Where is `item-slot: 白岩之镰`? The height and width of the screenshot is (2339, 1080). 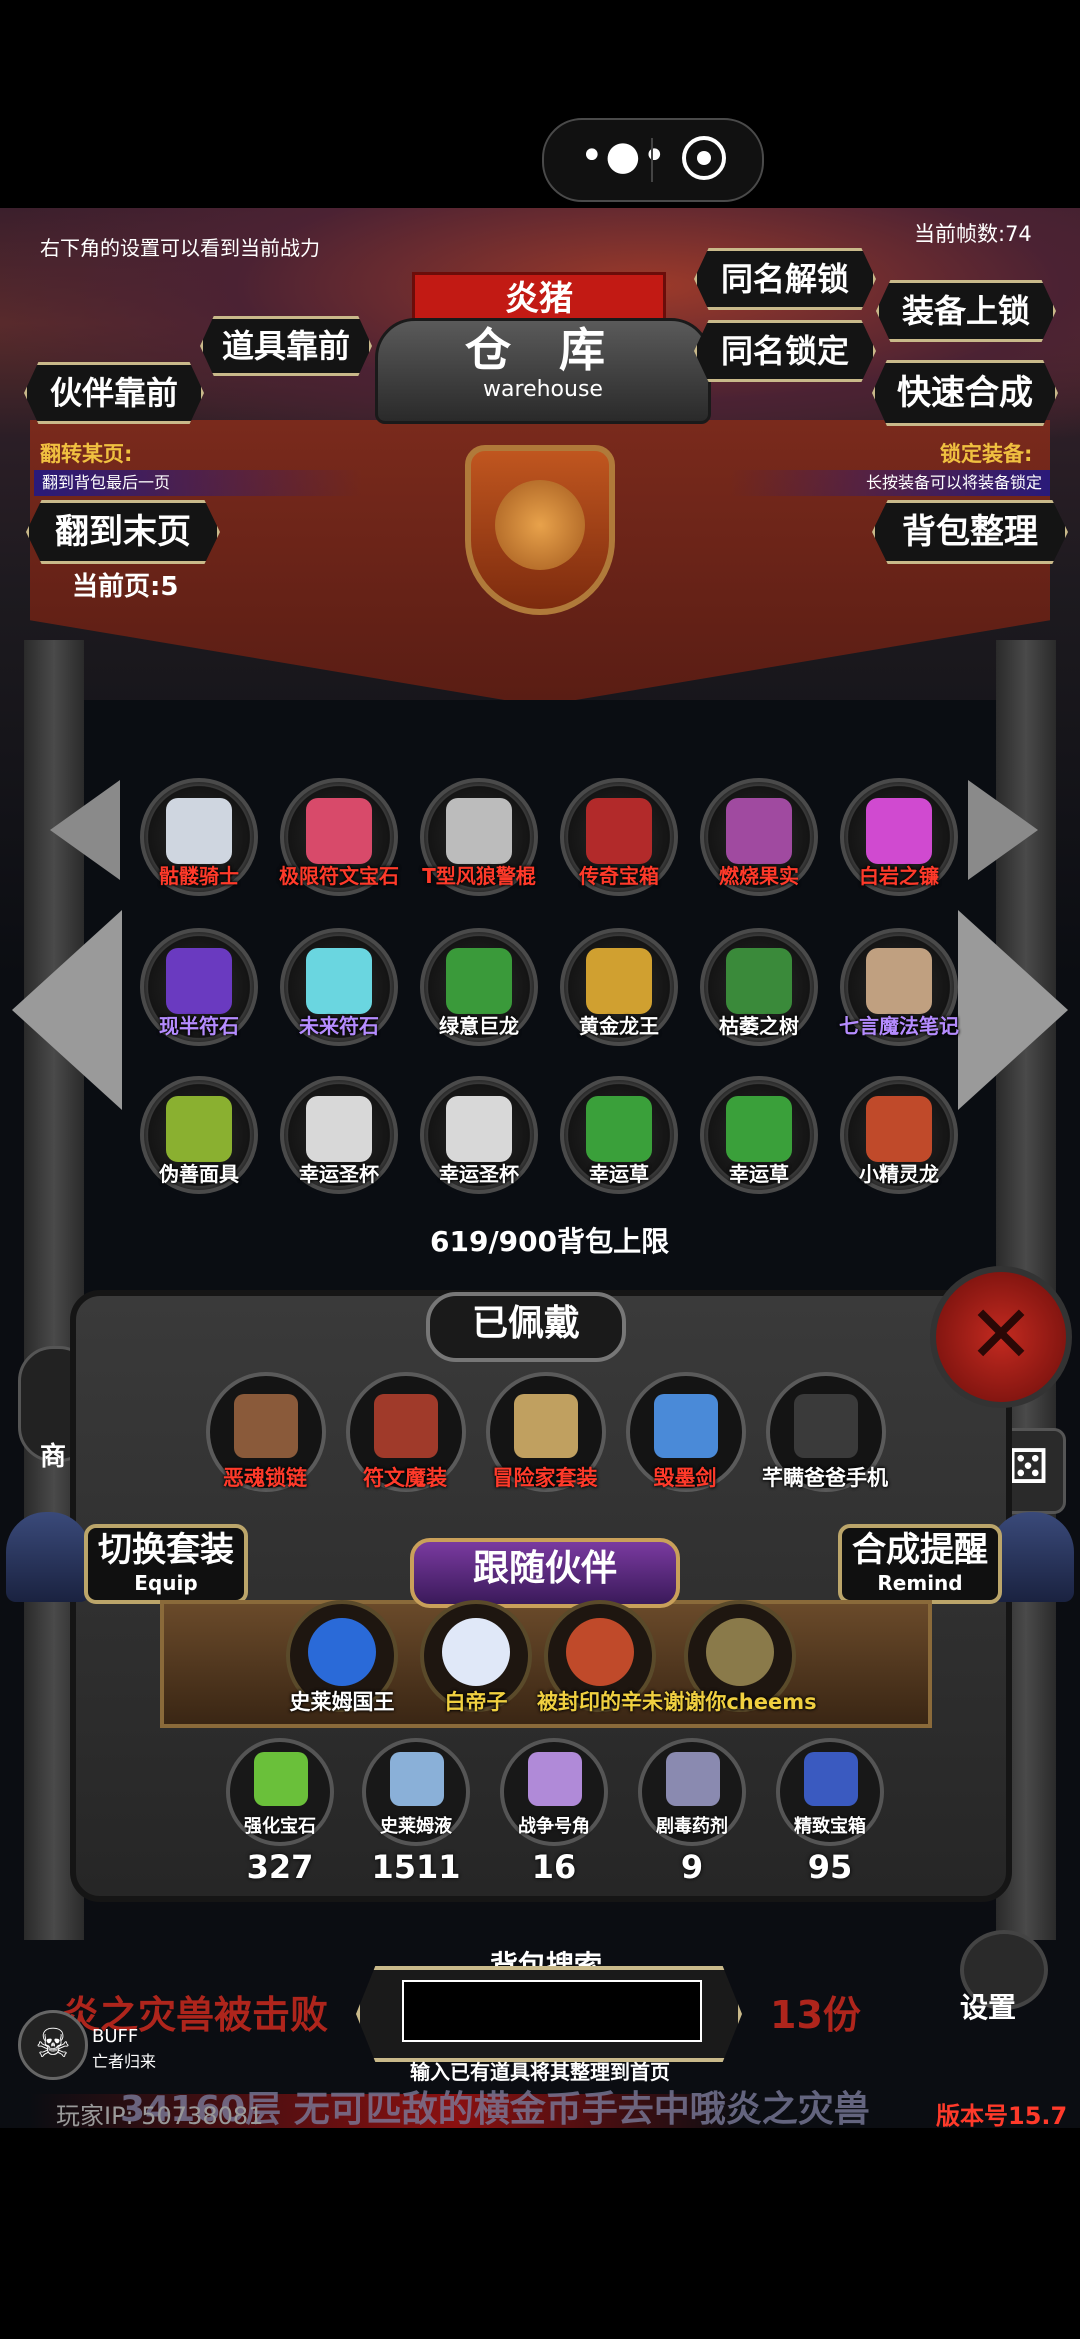 item-slot: 白岩之镰 is located at coordinates (899, 837).